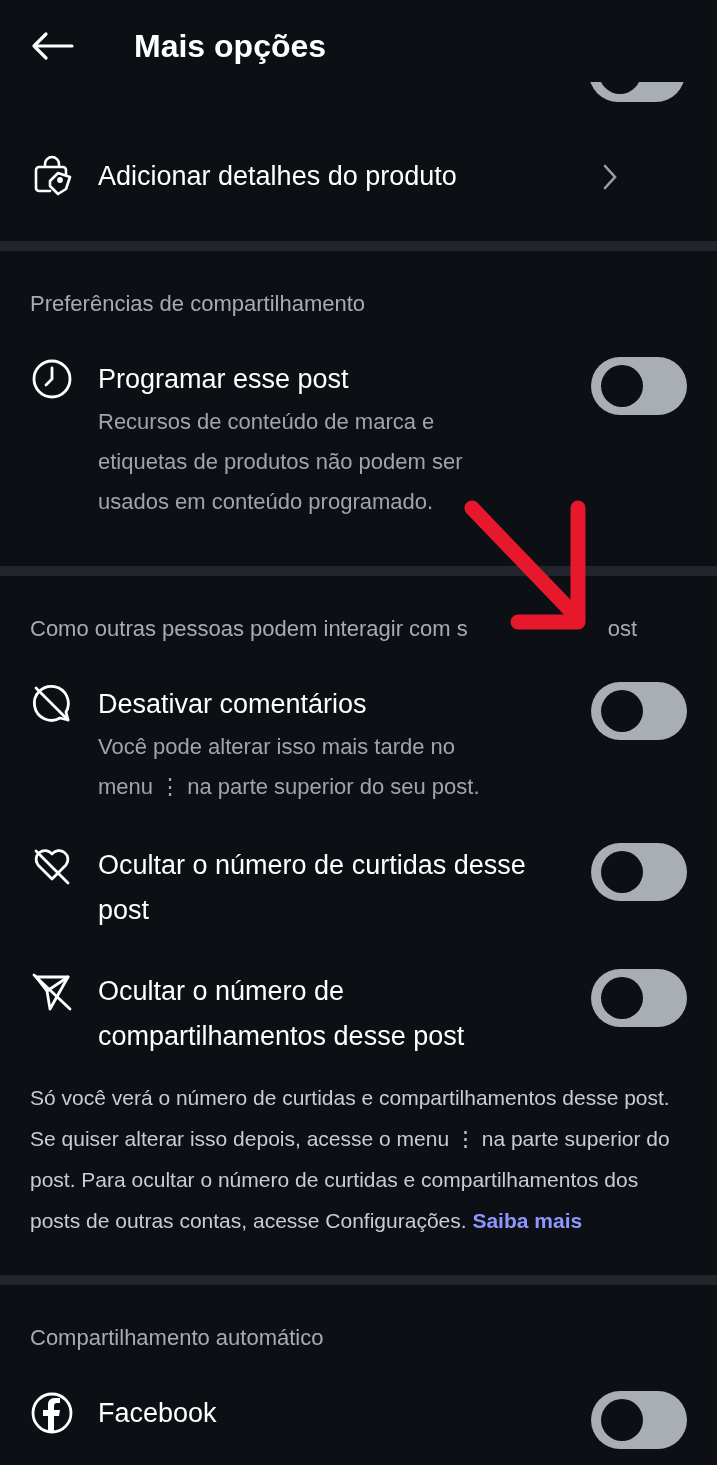 The height and width of the screenshot is (1465, 717). Describe the element at coordinates (224, 379) in the screenshot. I see `row-title: Programar esse post` at that location.